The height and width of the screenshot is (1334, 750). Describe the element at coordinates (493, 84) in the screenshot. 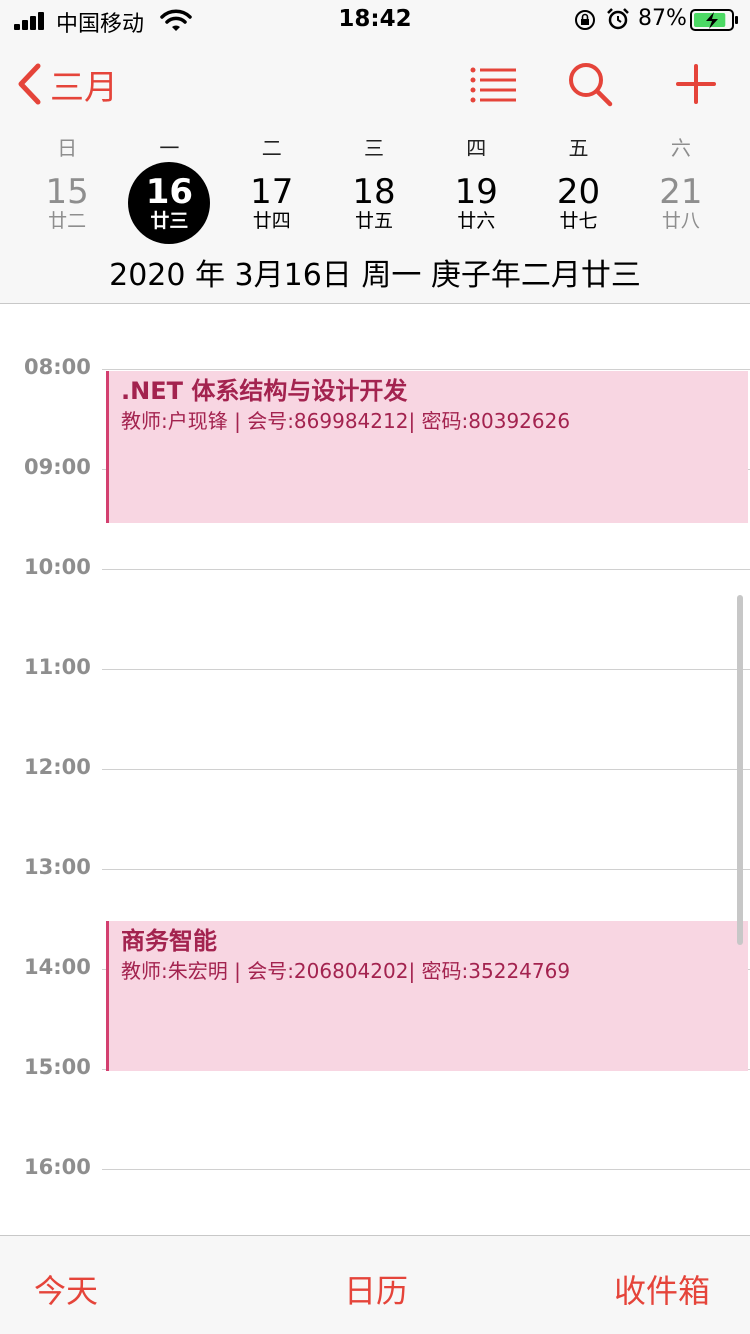

I see `list-icon` at that location.